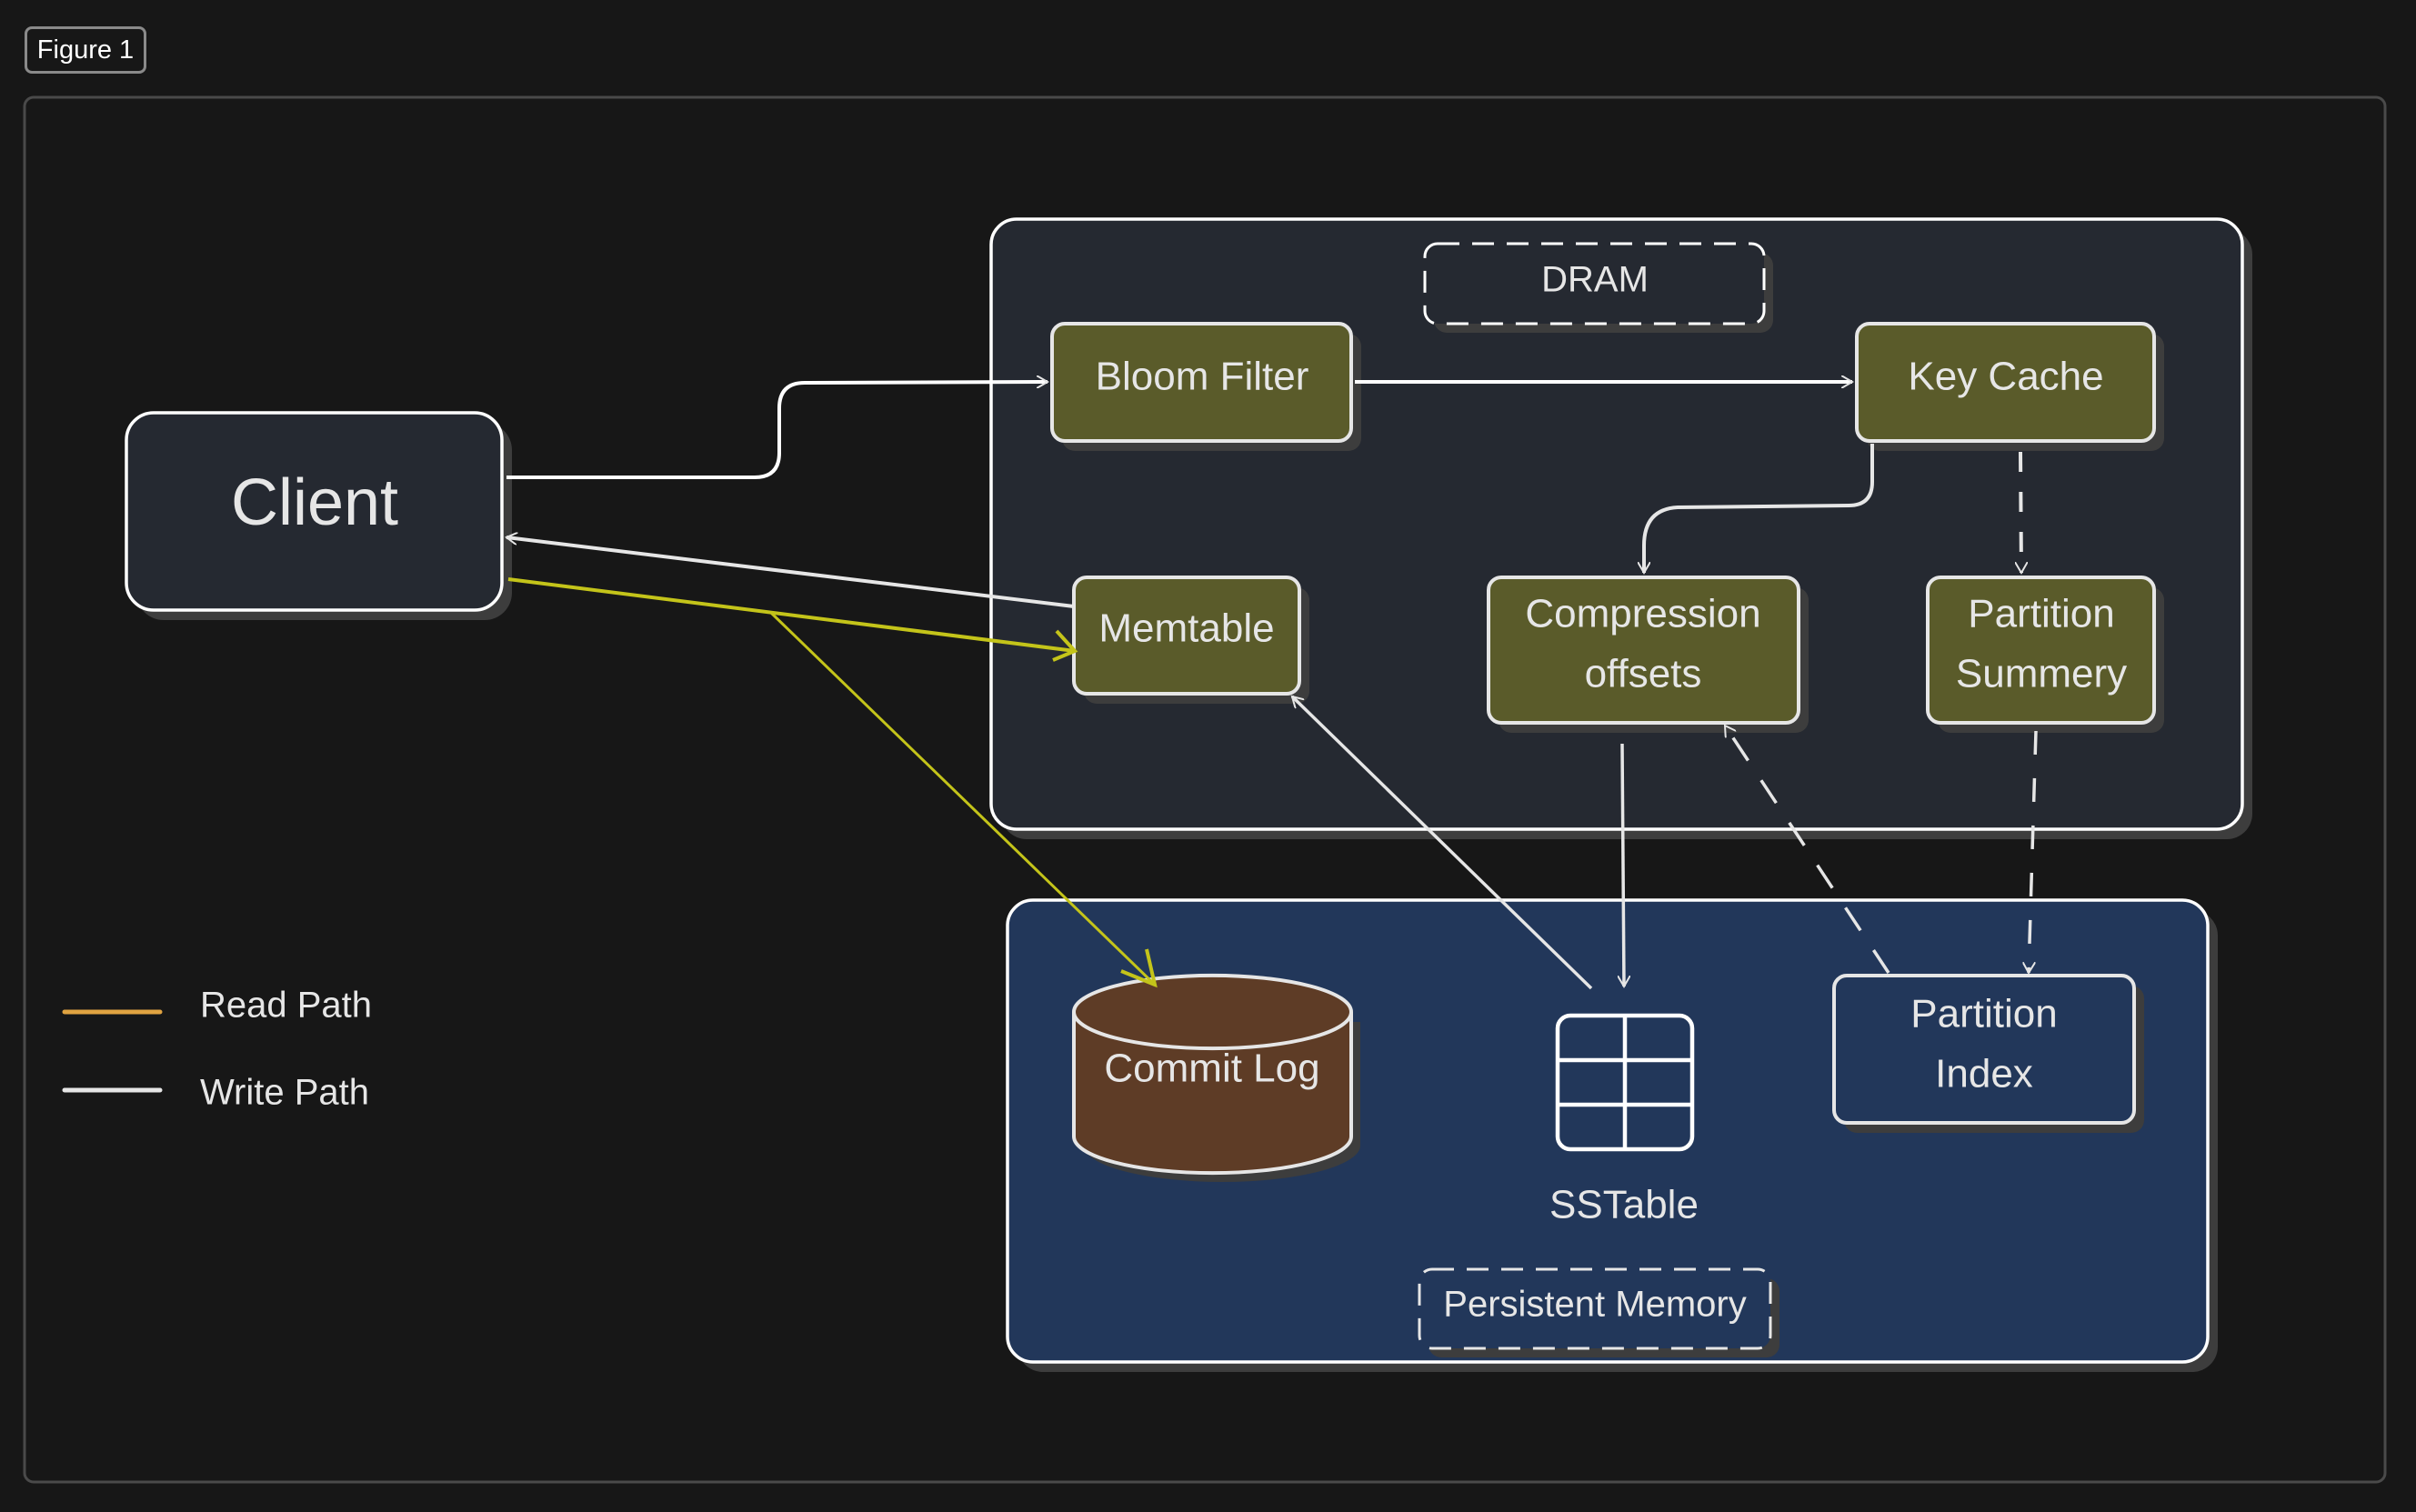  Describe the element at coordinates (1202, 377) in the screenshot. I see `bloom-filter-label: Bloom Filter` at that location.